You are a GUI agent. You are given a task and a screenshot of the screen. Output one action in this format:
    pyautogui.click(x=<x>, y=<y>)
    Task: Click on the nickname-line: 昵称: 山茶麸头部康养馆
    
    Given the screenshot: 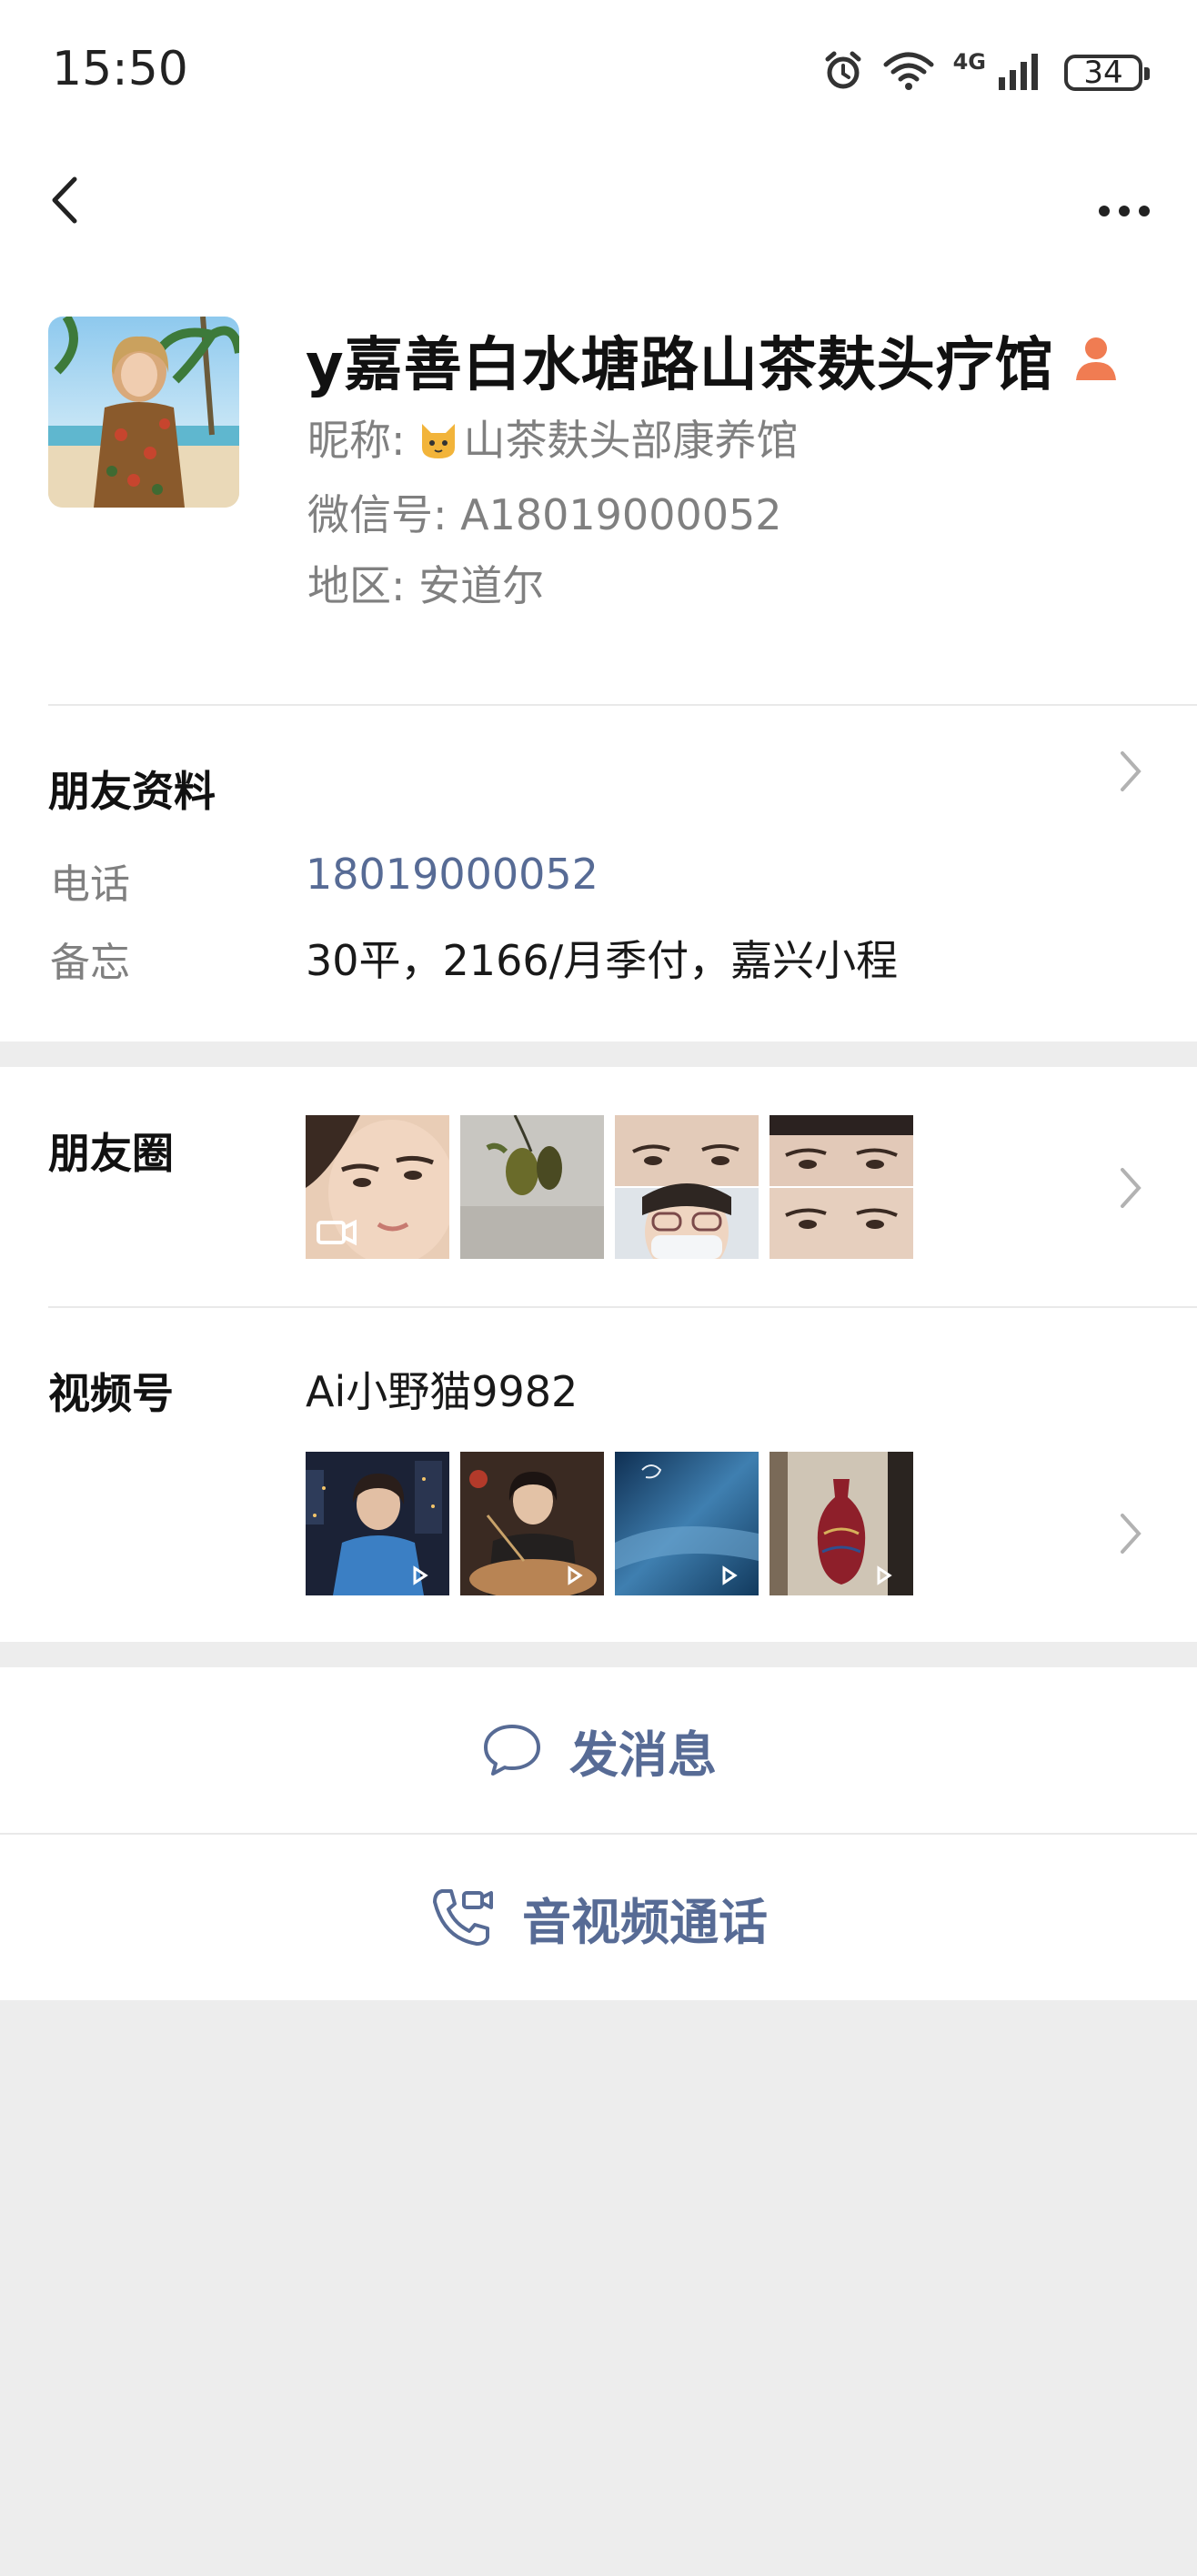 What is the action you would take?
    pyautogui.click(x=553, y=438)
    